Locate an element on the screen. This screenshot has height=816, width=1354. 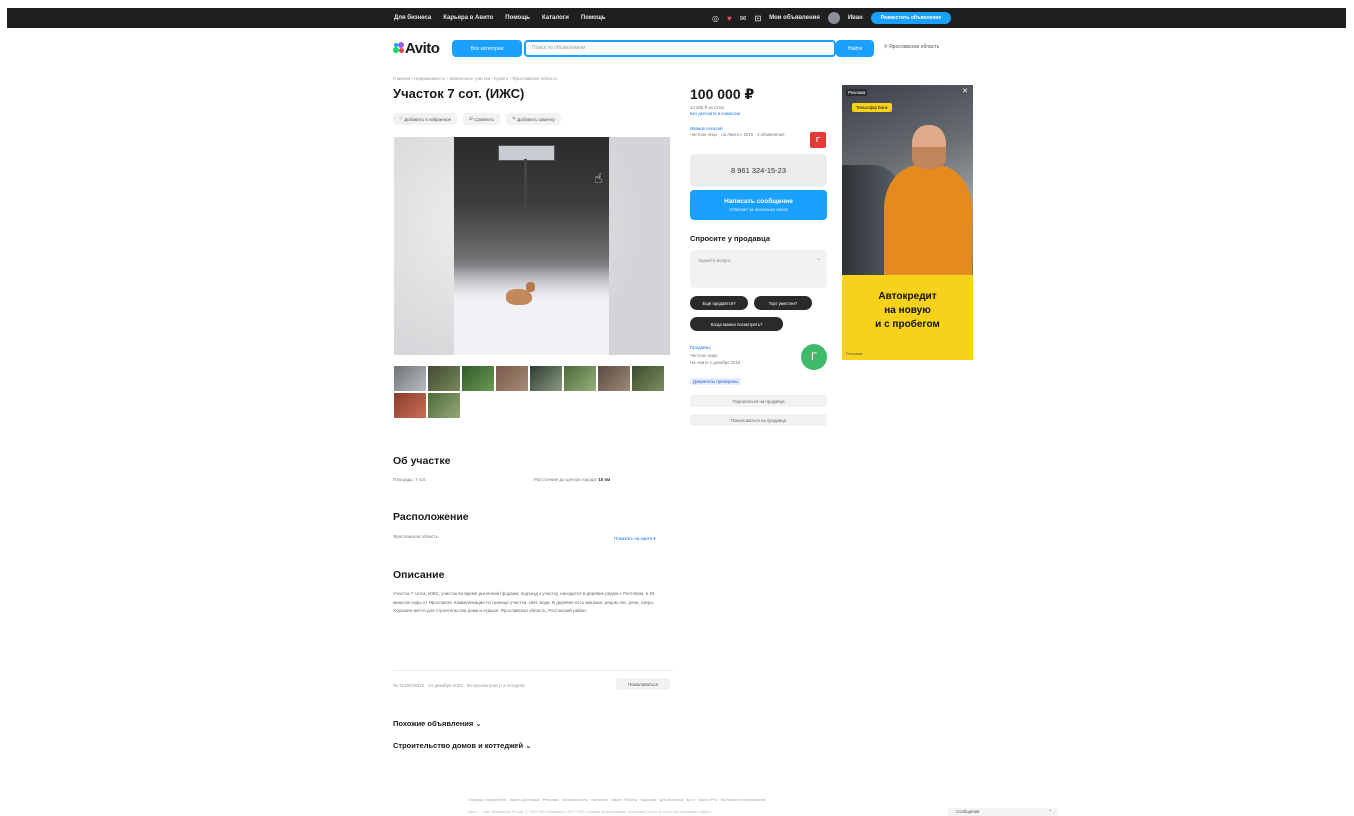
user-avatar is located at coordinates (833, 18).